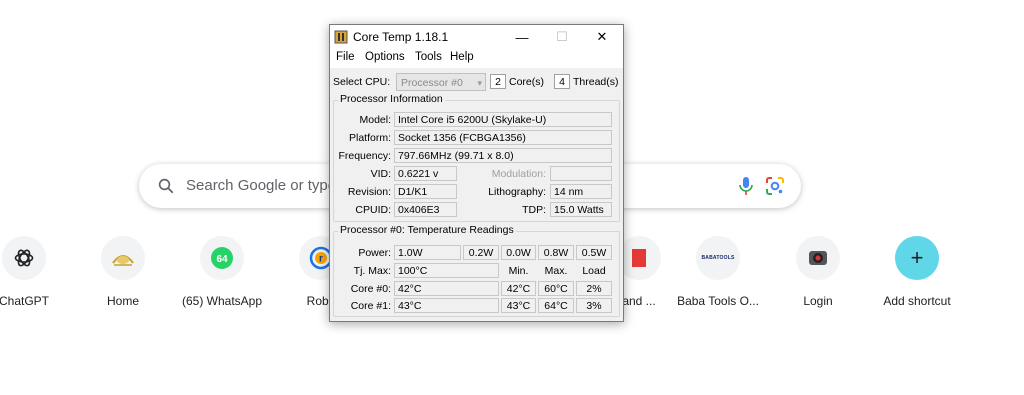 The width and height of the screenshot is (1024, 395). What do you see at coordinates (522, 37) in the screenshot?
I see `minimize-button: —` at bounding box center [522, 37].